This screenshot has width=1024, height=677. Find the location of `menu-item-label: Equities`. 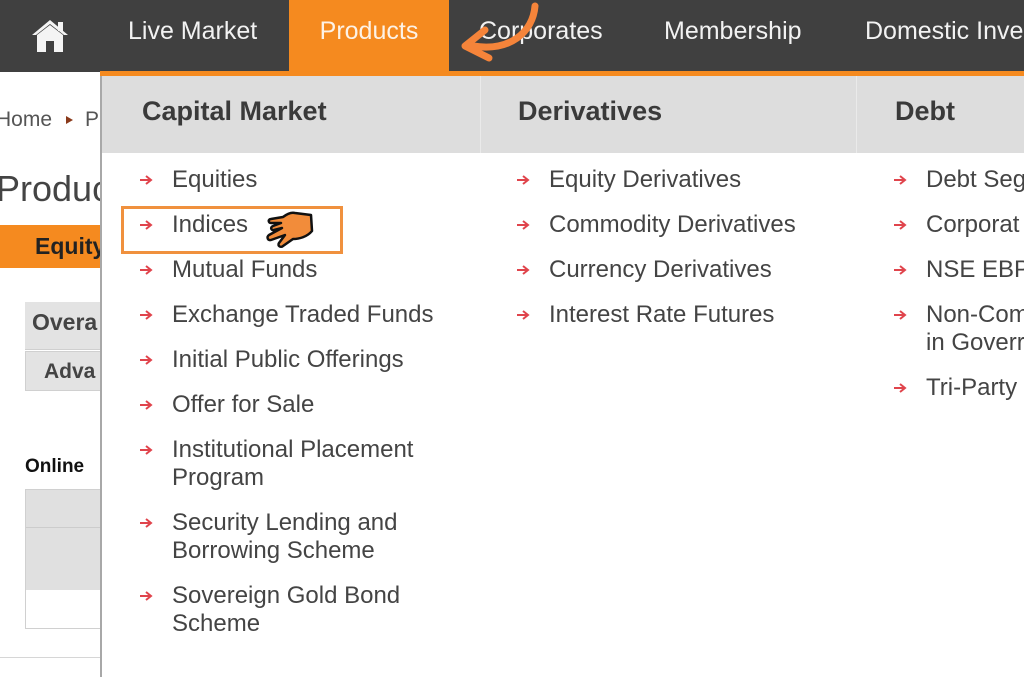

menu-item-label: Equities is located at coordinates (215, 179).